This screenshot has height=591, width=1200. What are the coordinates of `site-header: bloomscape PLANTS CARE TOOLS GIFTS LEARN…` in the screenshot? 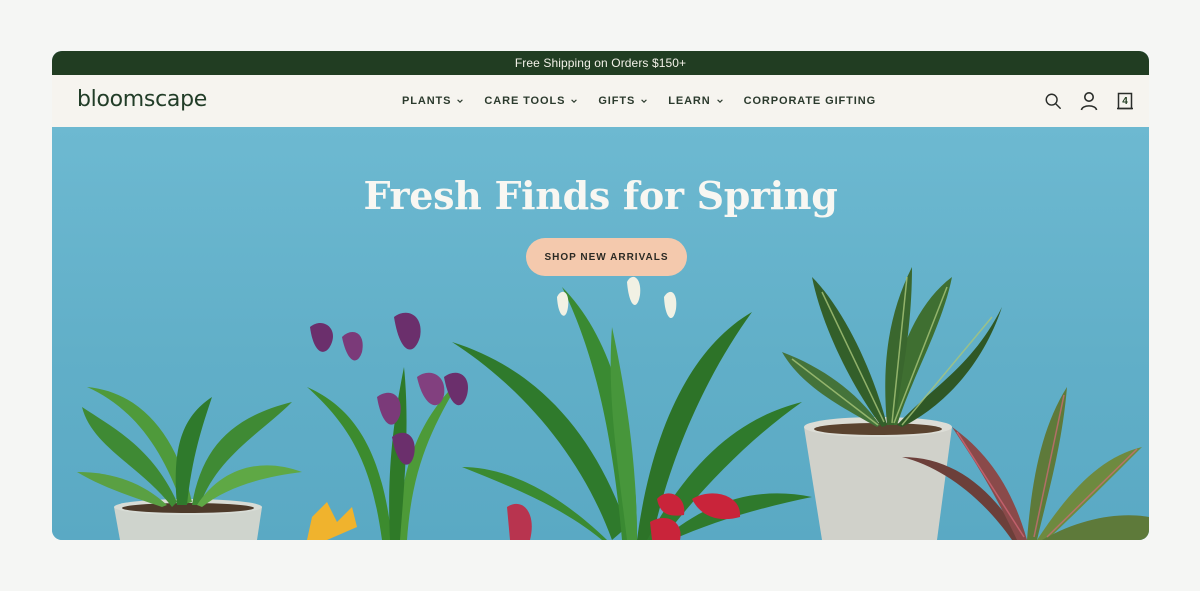 It's located at (600, 101).